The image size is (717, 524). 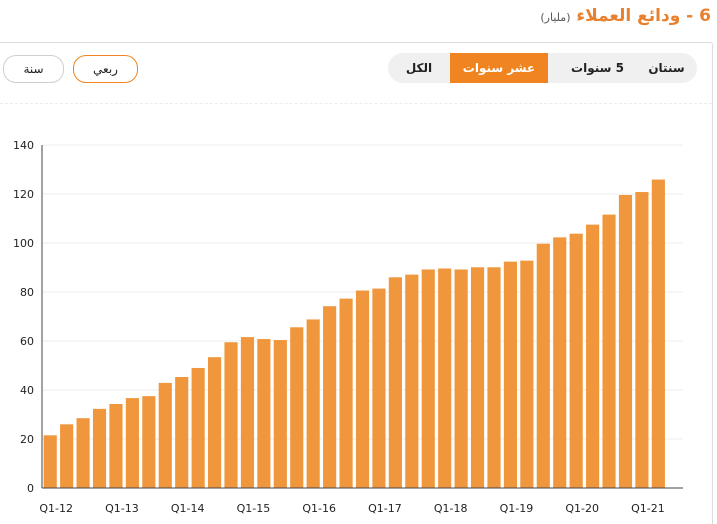 What do you see at coordinates (30, 488) in the screenshot?
I see `y-tick-label: 0` at bounding box center [30, 488].